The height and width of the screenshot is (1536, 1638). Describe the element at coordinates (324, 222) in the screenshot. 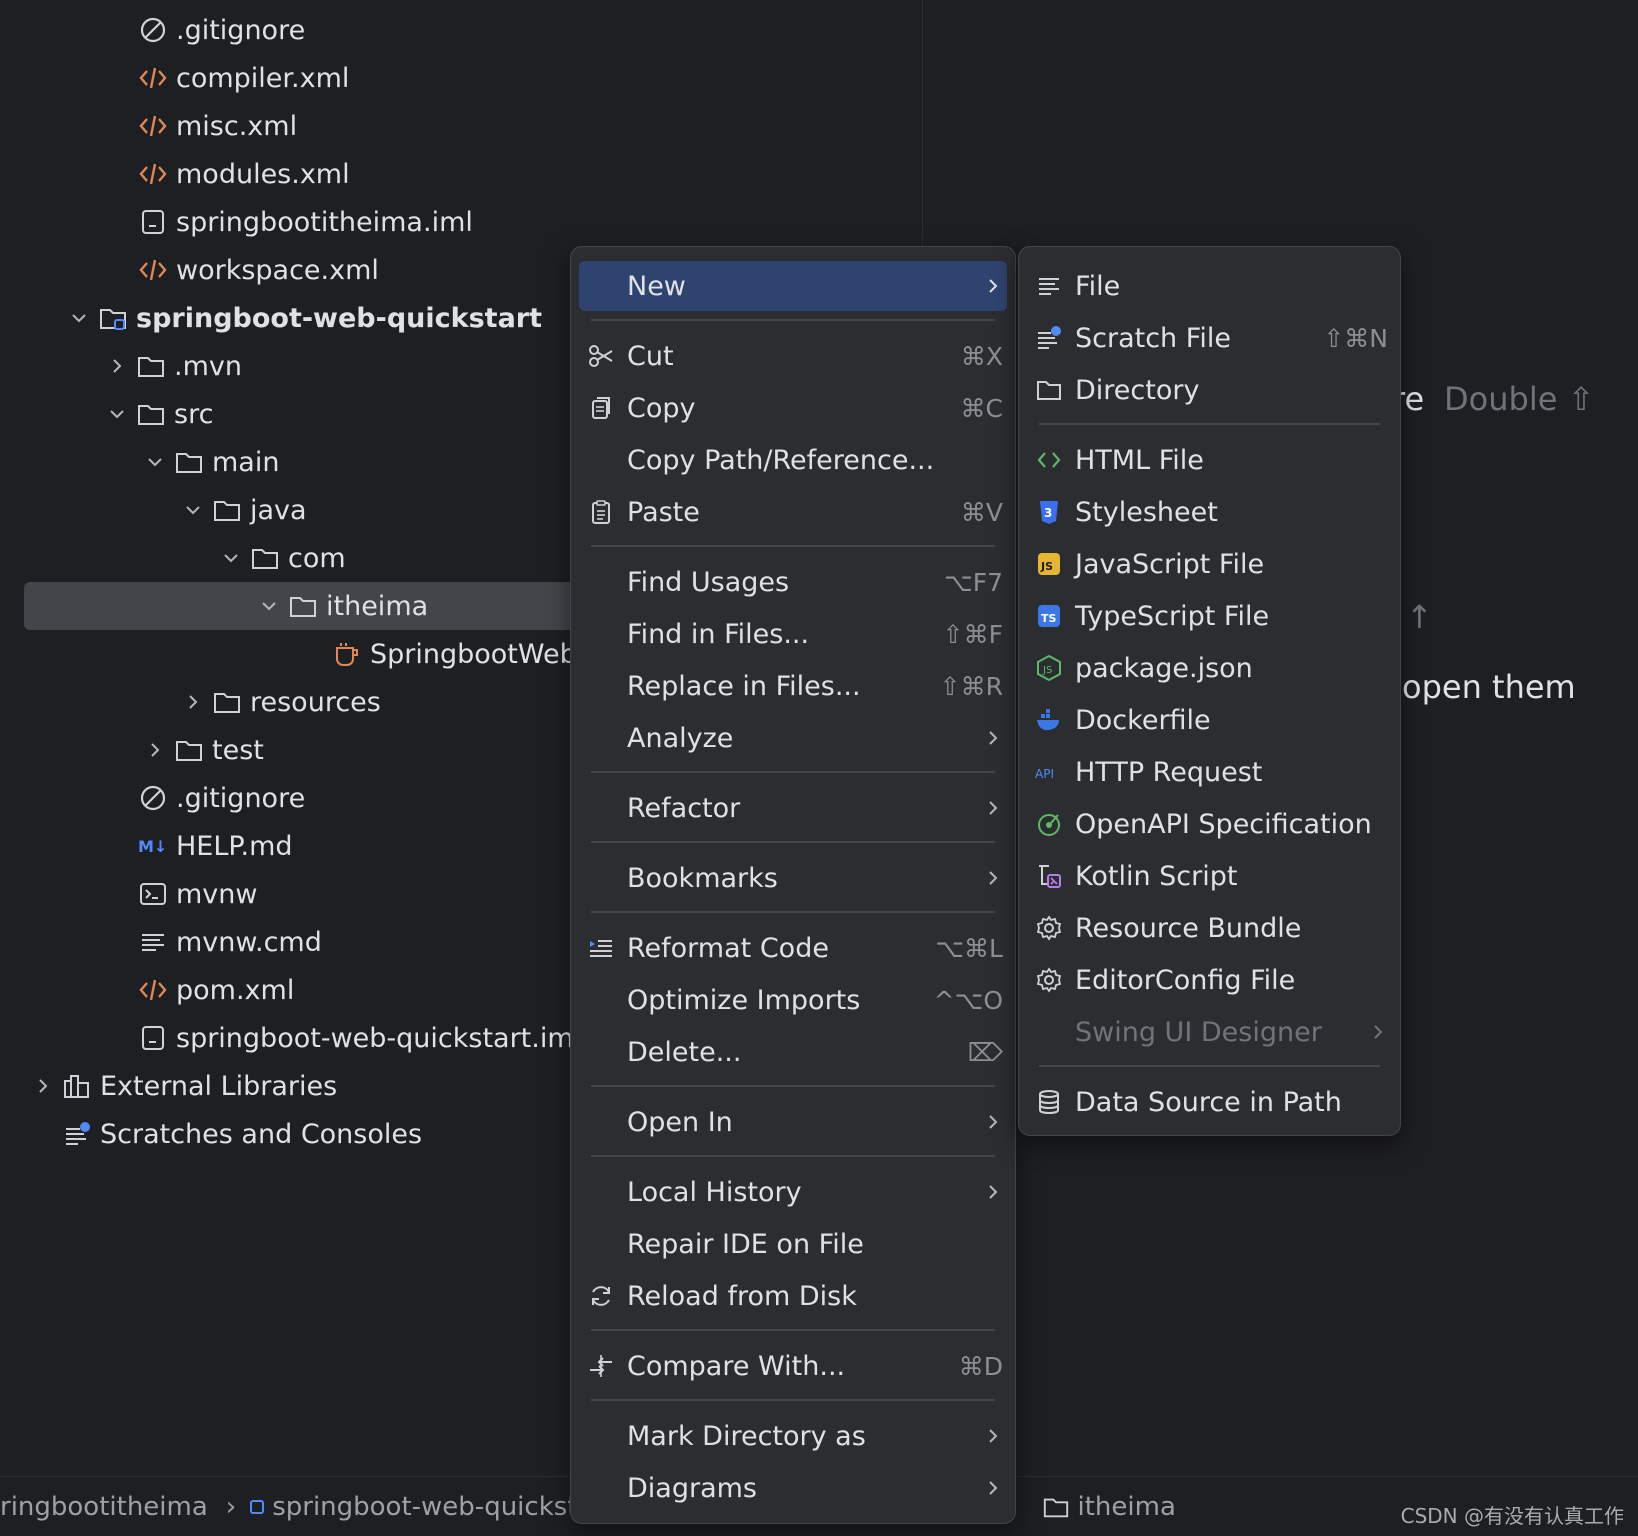

I see `tree-item-label: springbootitheima.iml` at that location.